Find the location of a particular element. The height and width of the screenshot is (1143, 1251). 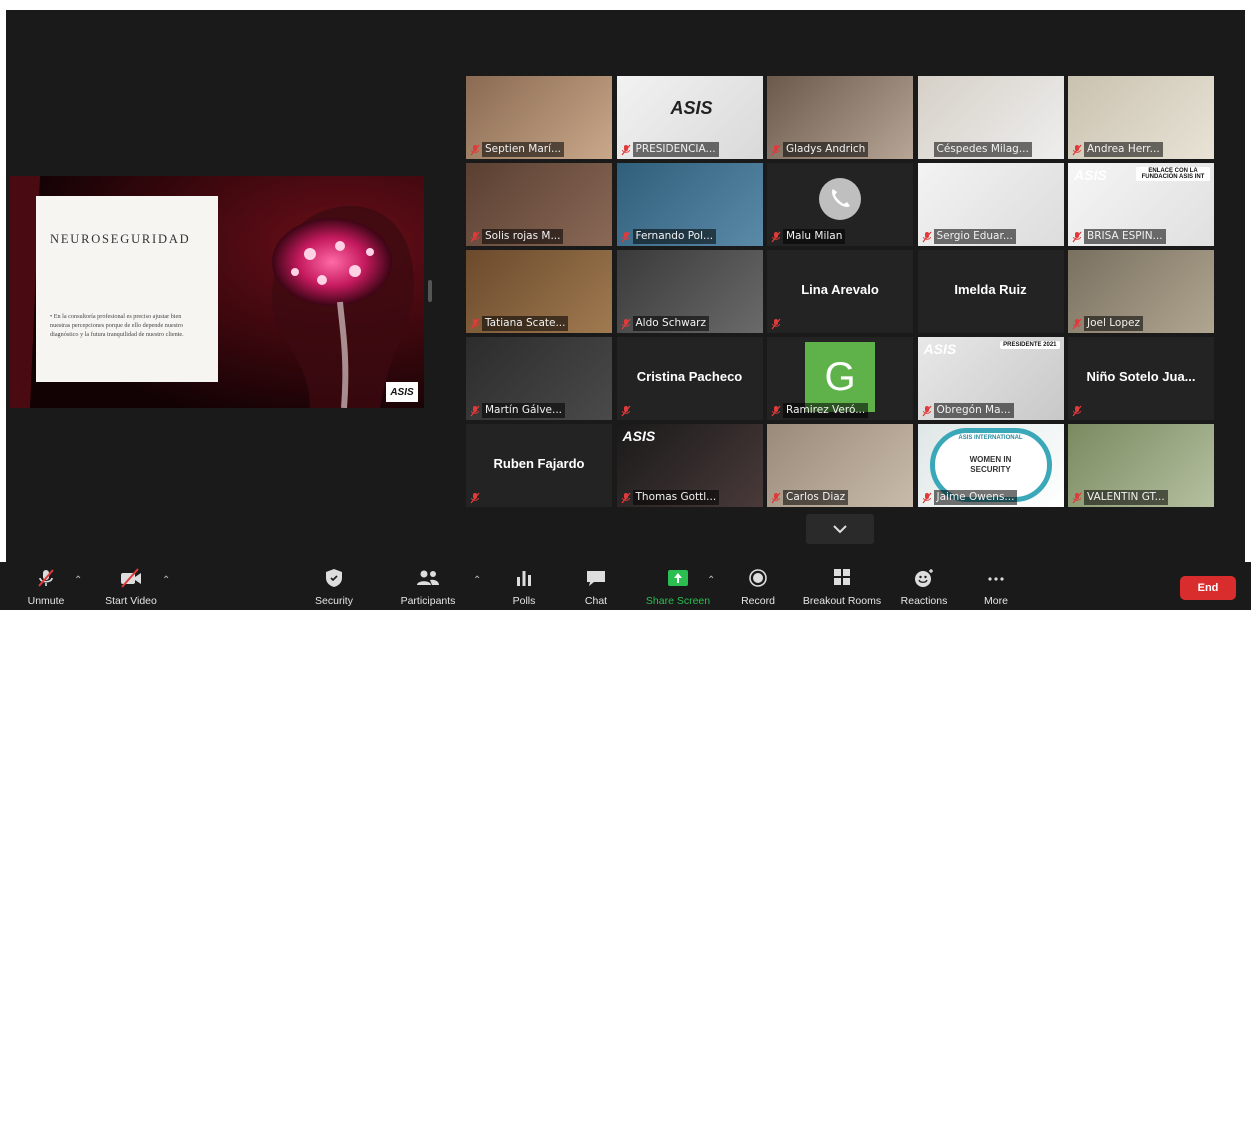

start-video-button: Start Video is located at coordinates (131, 586).